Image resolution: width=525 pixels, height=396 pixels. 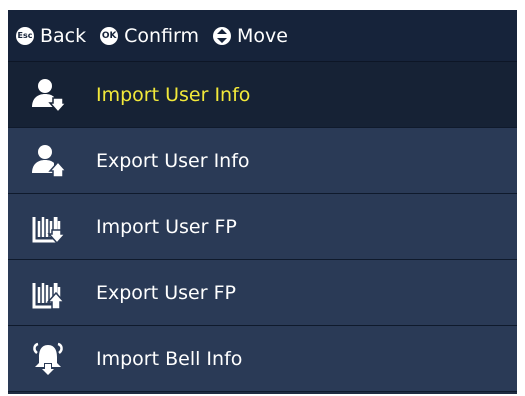 What do you see at coordinates (63, 35) in the screenshot?
I see `back-label: Back` at bounding box center [63, 35].